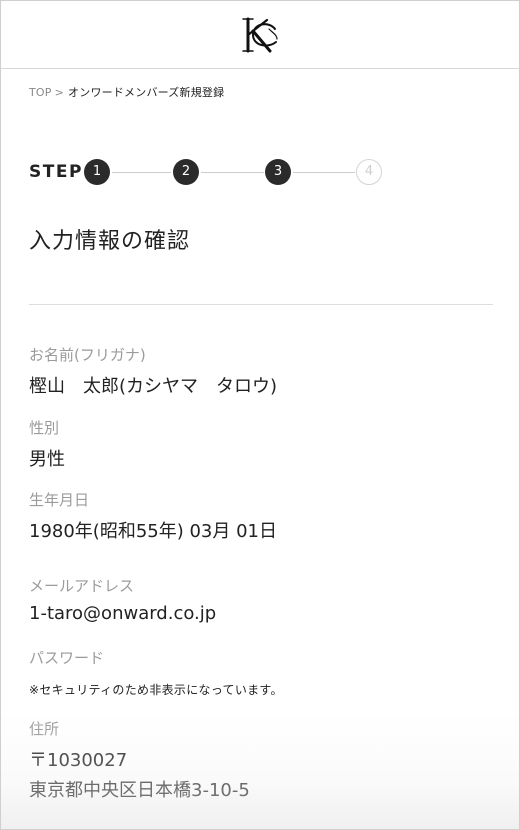 This screenshot has height=830, width=520. I want to click on step-1: 1, so click(97, 172).